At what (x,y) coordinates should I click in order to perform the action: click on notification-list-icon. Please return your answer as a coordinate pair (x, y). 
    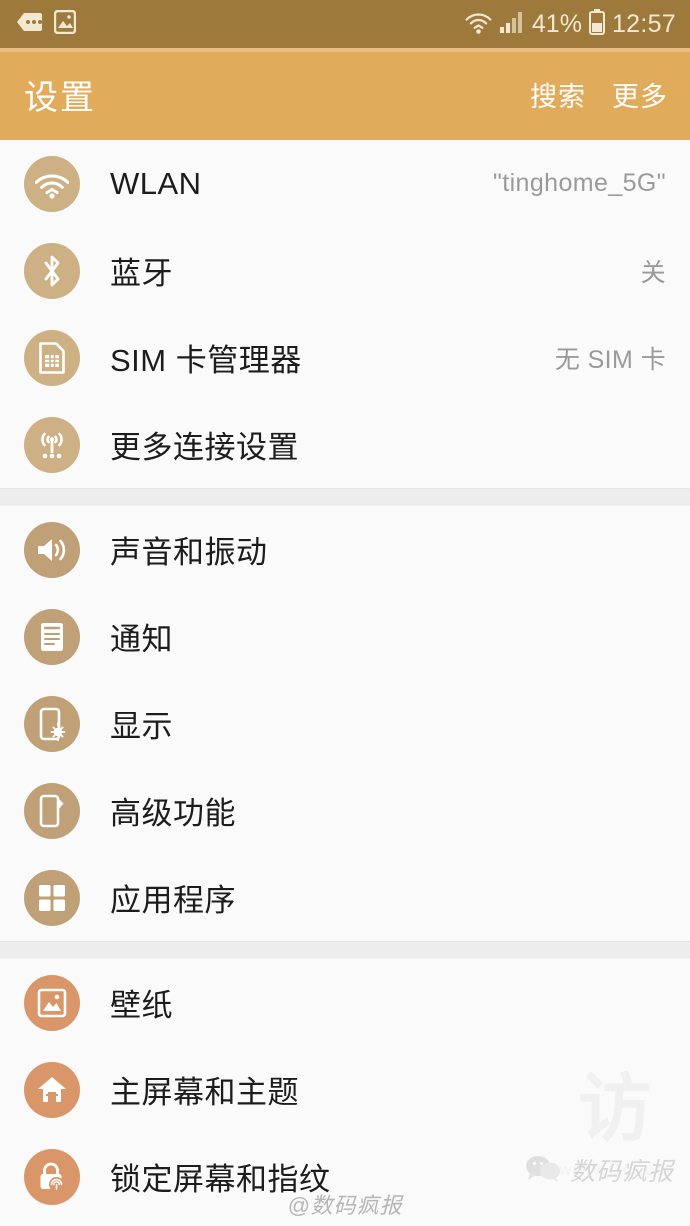
    Looking at the image, I should click on (52, 636).